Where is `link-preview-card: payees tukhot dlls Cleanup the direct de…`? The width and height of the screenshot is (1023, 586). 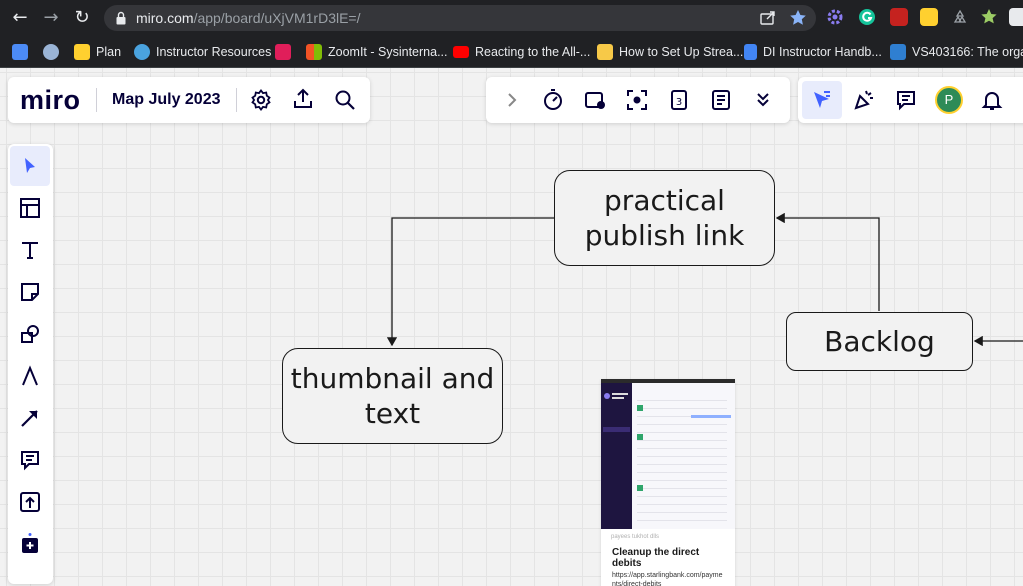
link-preview-card: payees tukhot dlls Cleanup the direct de… is located at coordinates (668, 482).